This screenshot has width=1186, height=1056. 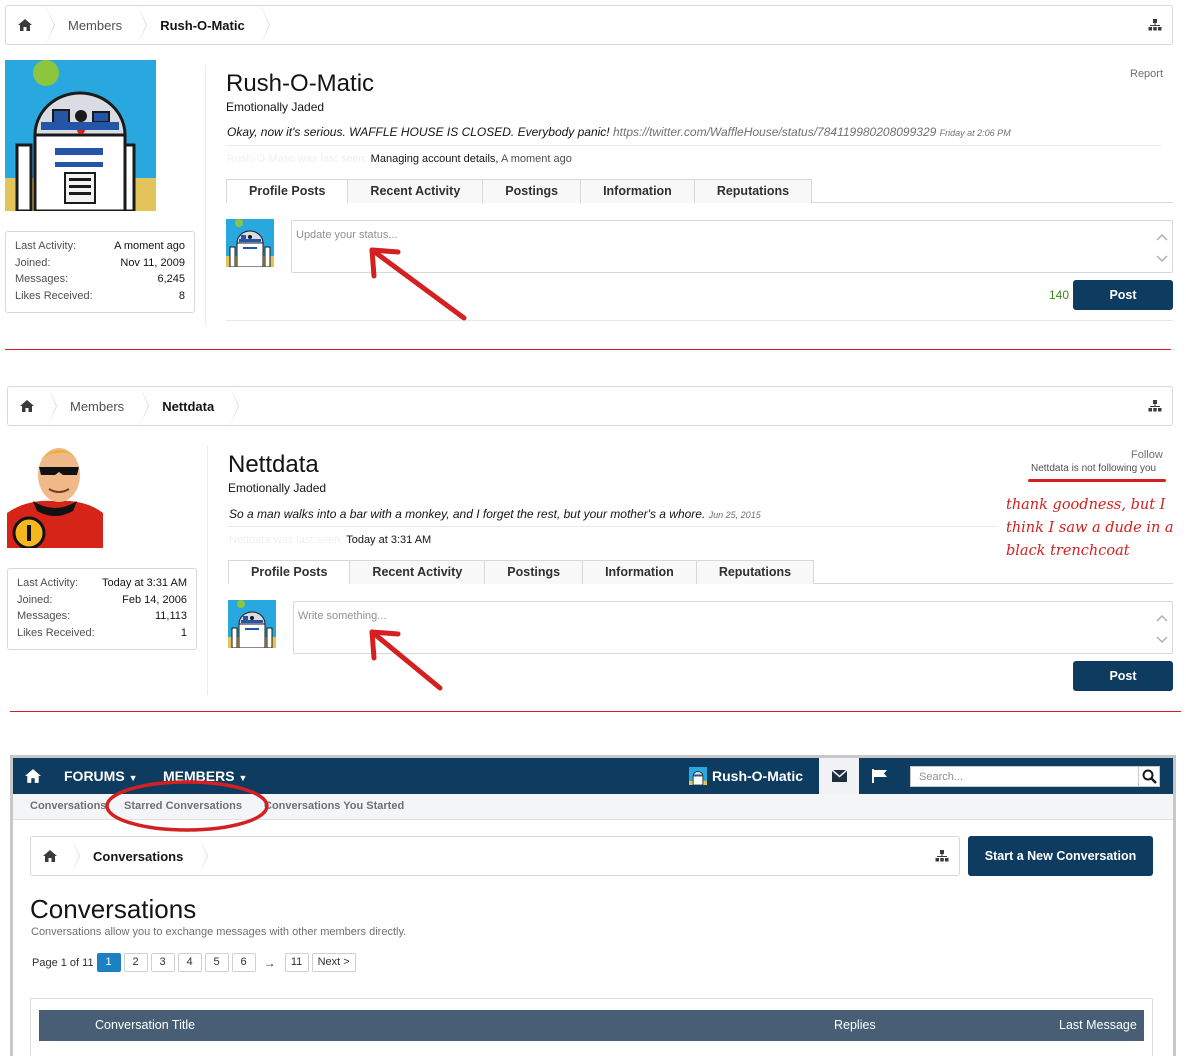 I want to click on search-icon, so click(x=1149, y=776).